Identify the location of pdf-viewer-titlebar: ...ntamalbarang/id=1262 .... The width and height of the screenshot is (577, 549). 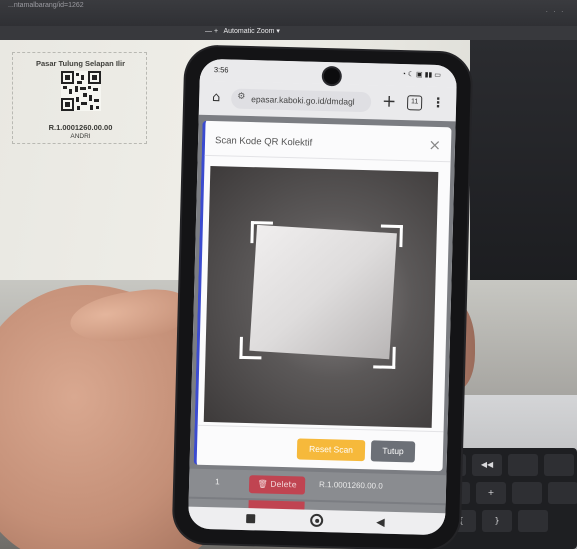
(288, 13).